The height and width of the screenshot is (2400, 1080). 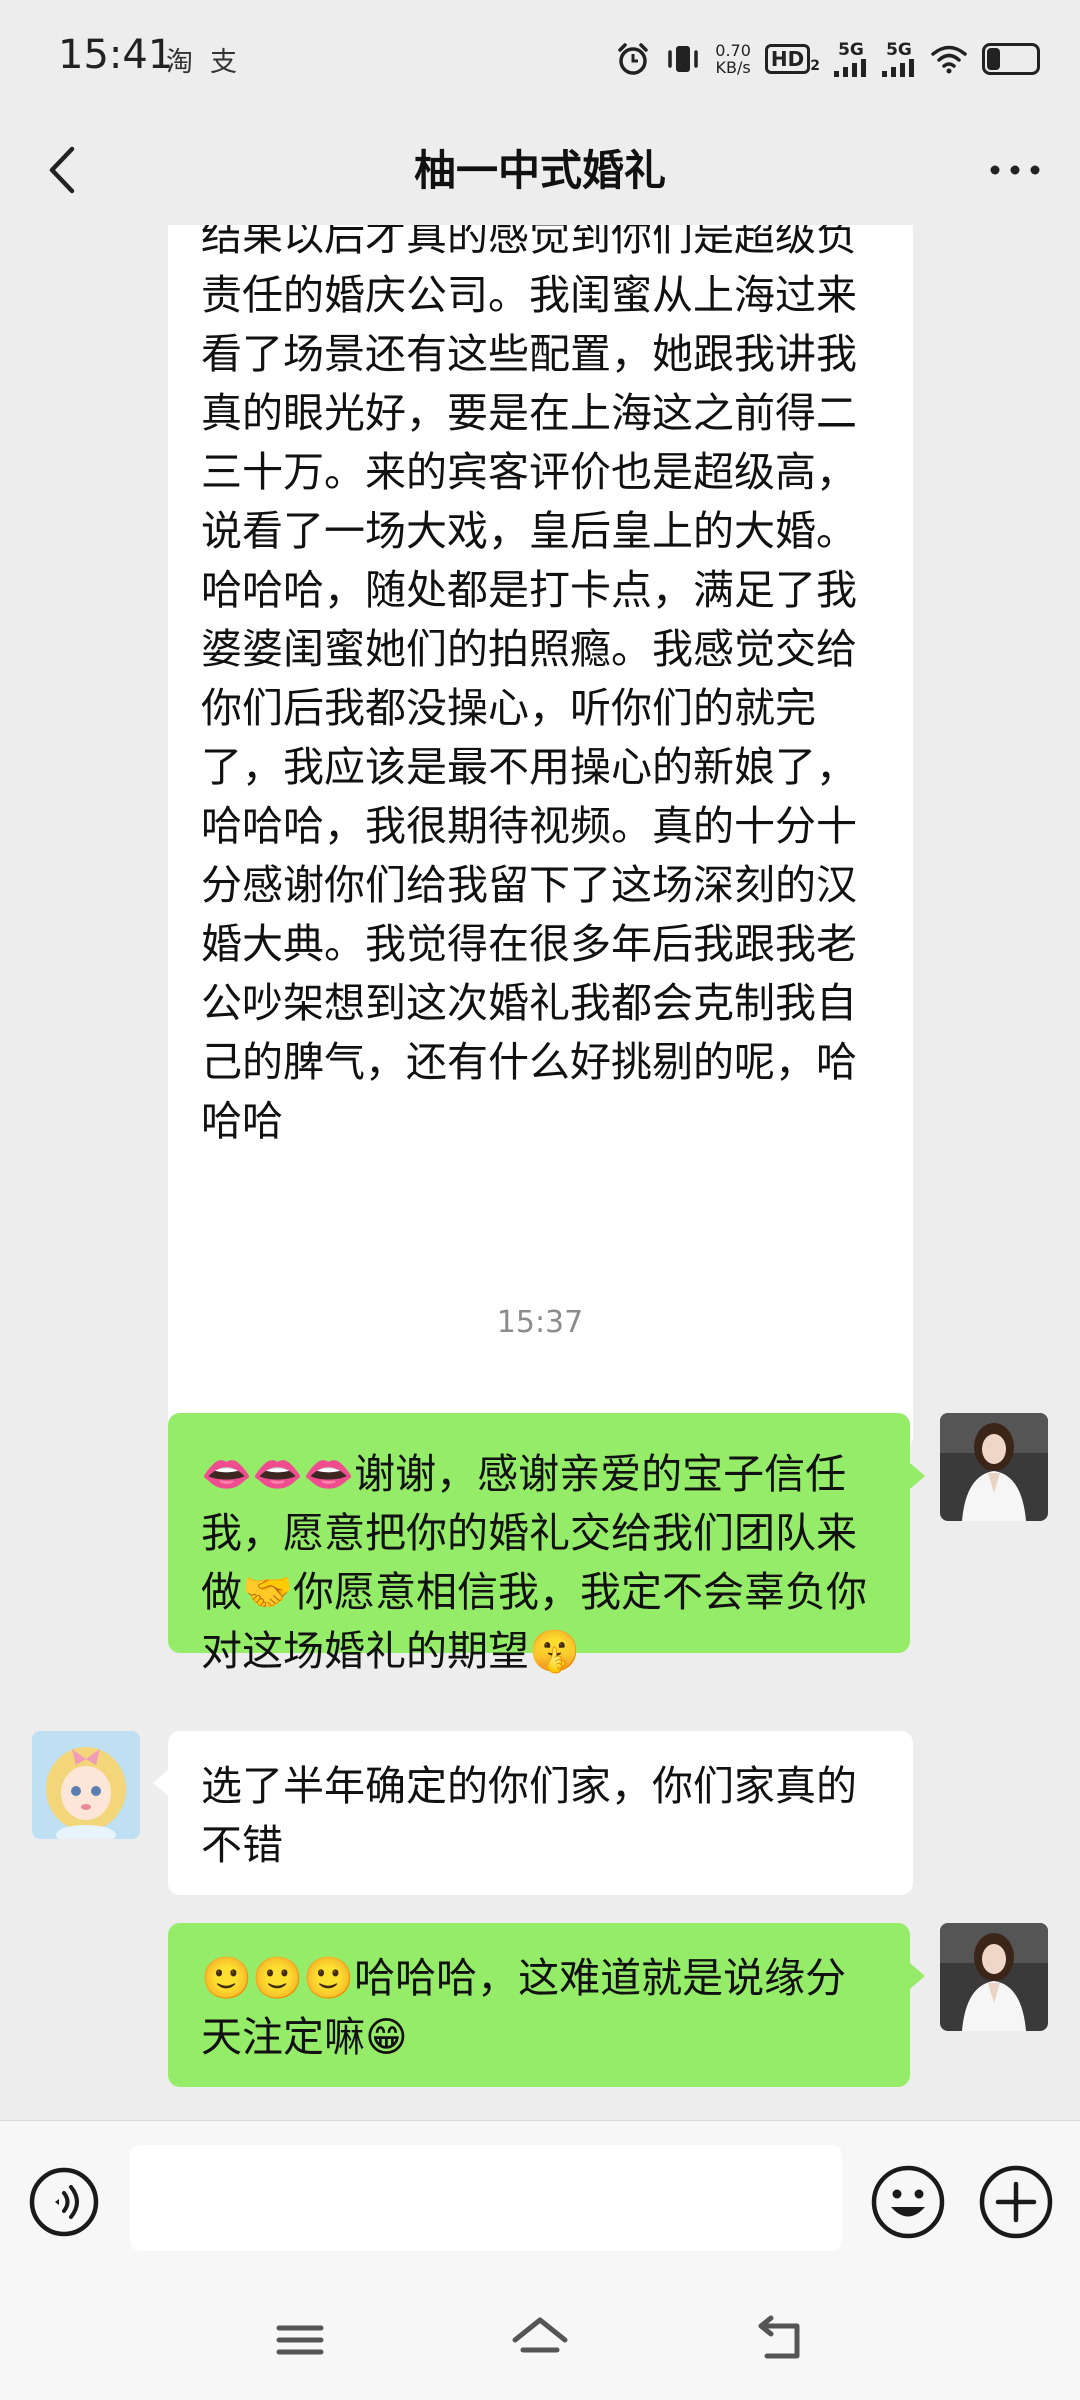 I want to click on taobao-notification-icon: 淘, so click(x=179, y=62).